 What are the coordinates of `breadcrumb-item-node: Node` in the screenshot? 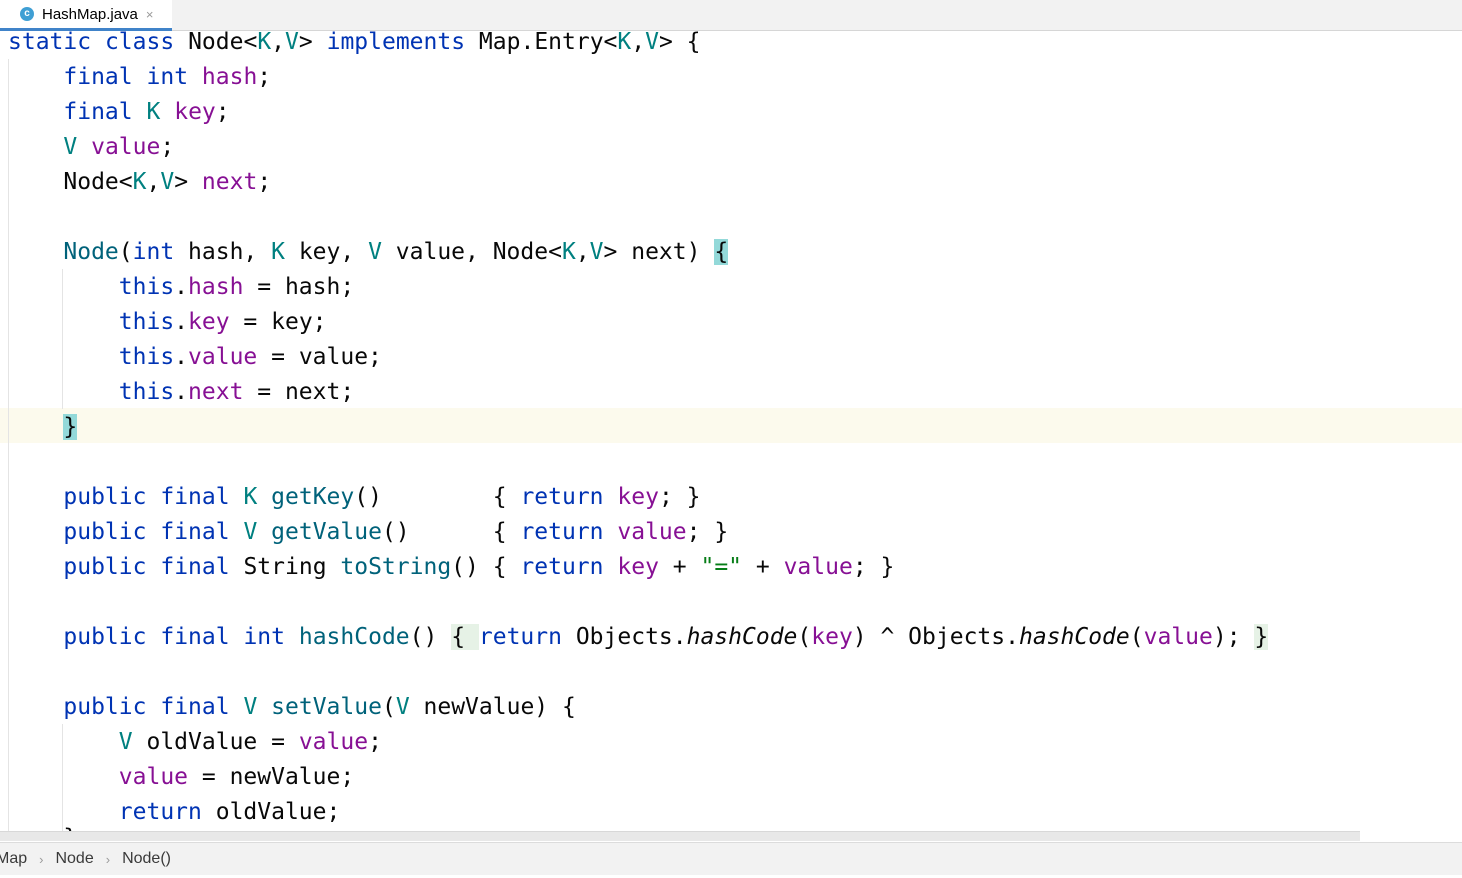 It's located at (74, 859).